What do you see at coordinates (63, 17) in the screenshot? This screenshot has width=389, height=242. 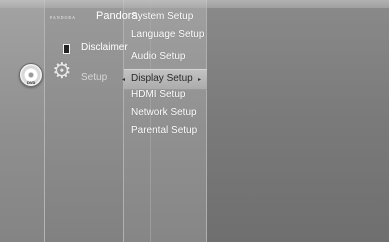 I see `pandora-logo: PANDORA` at bounding box center [63, 17].